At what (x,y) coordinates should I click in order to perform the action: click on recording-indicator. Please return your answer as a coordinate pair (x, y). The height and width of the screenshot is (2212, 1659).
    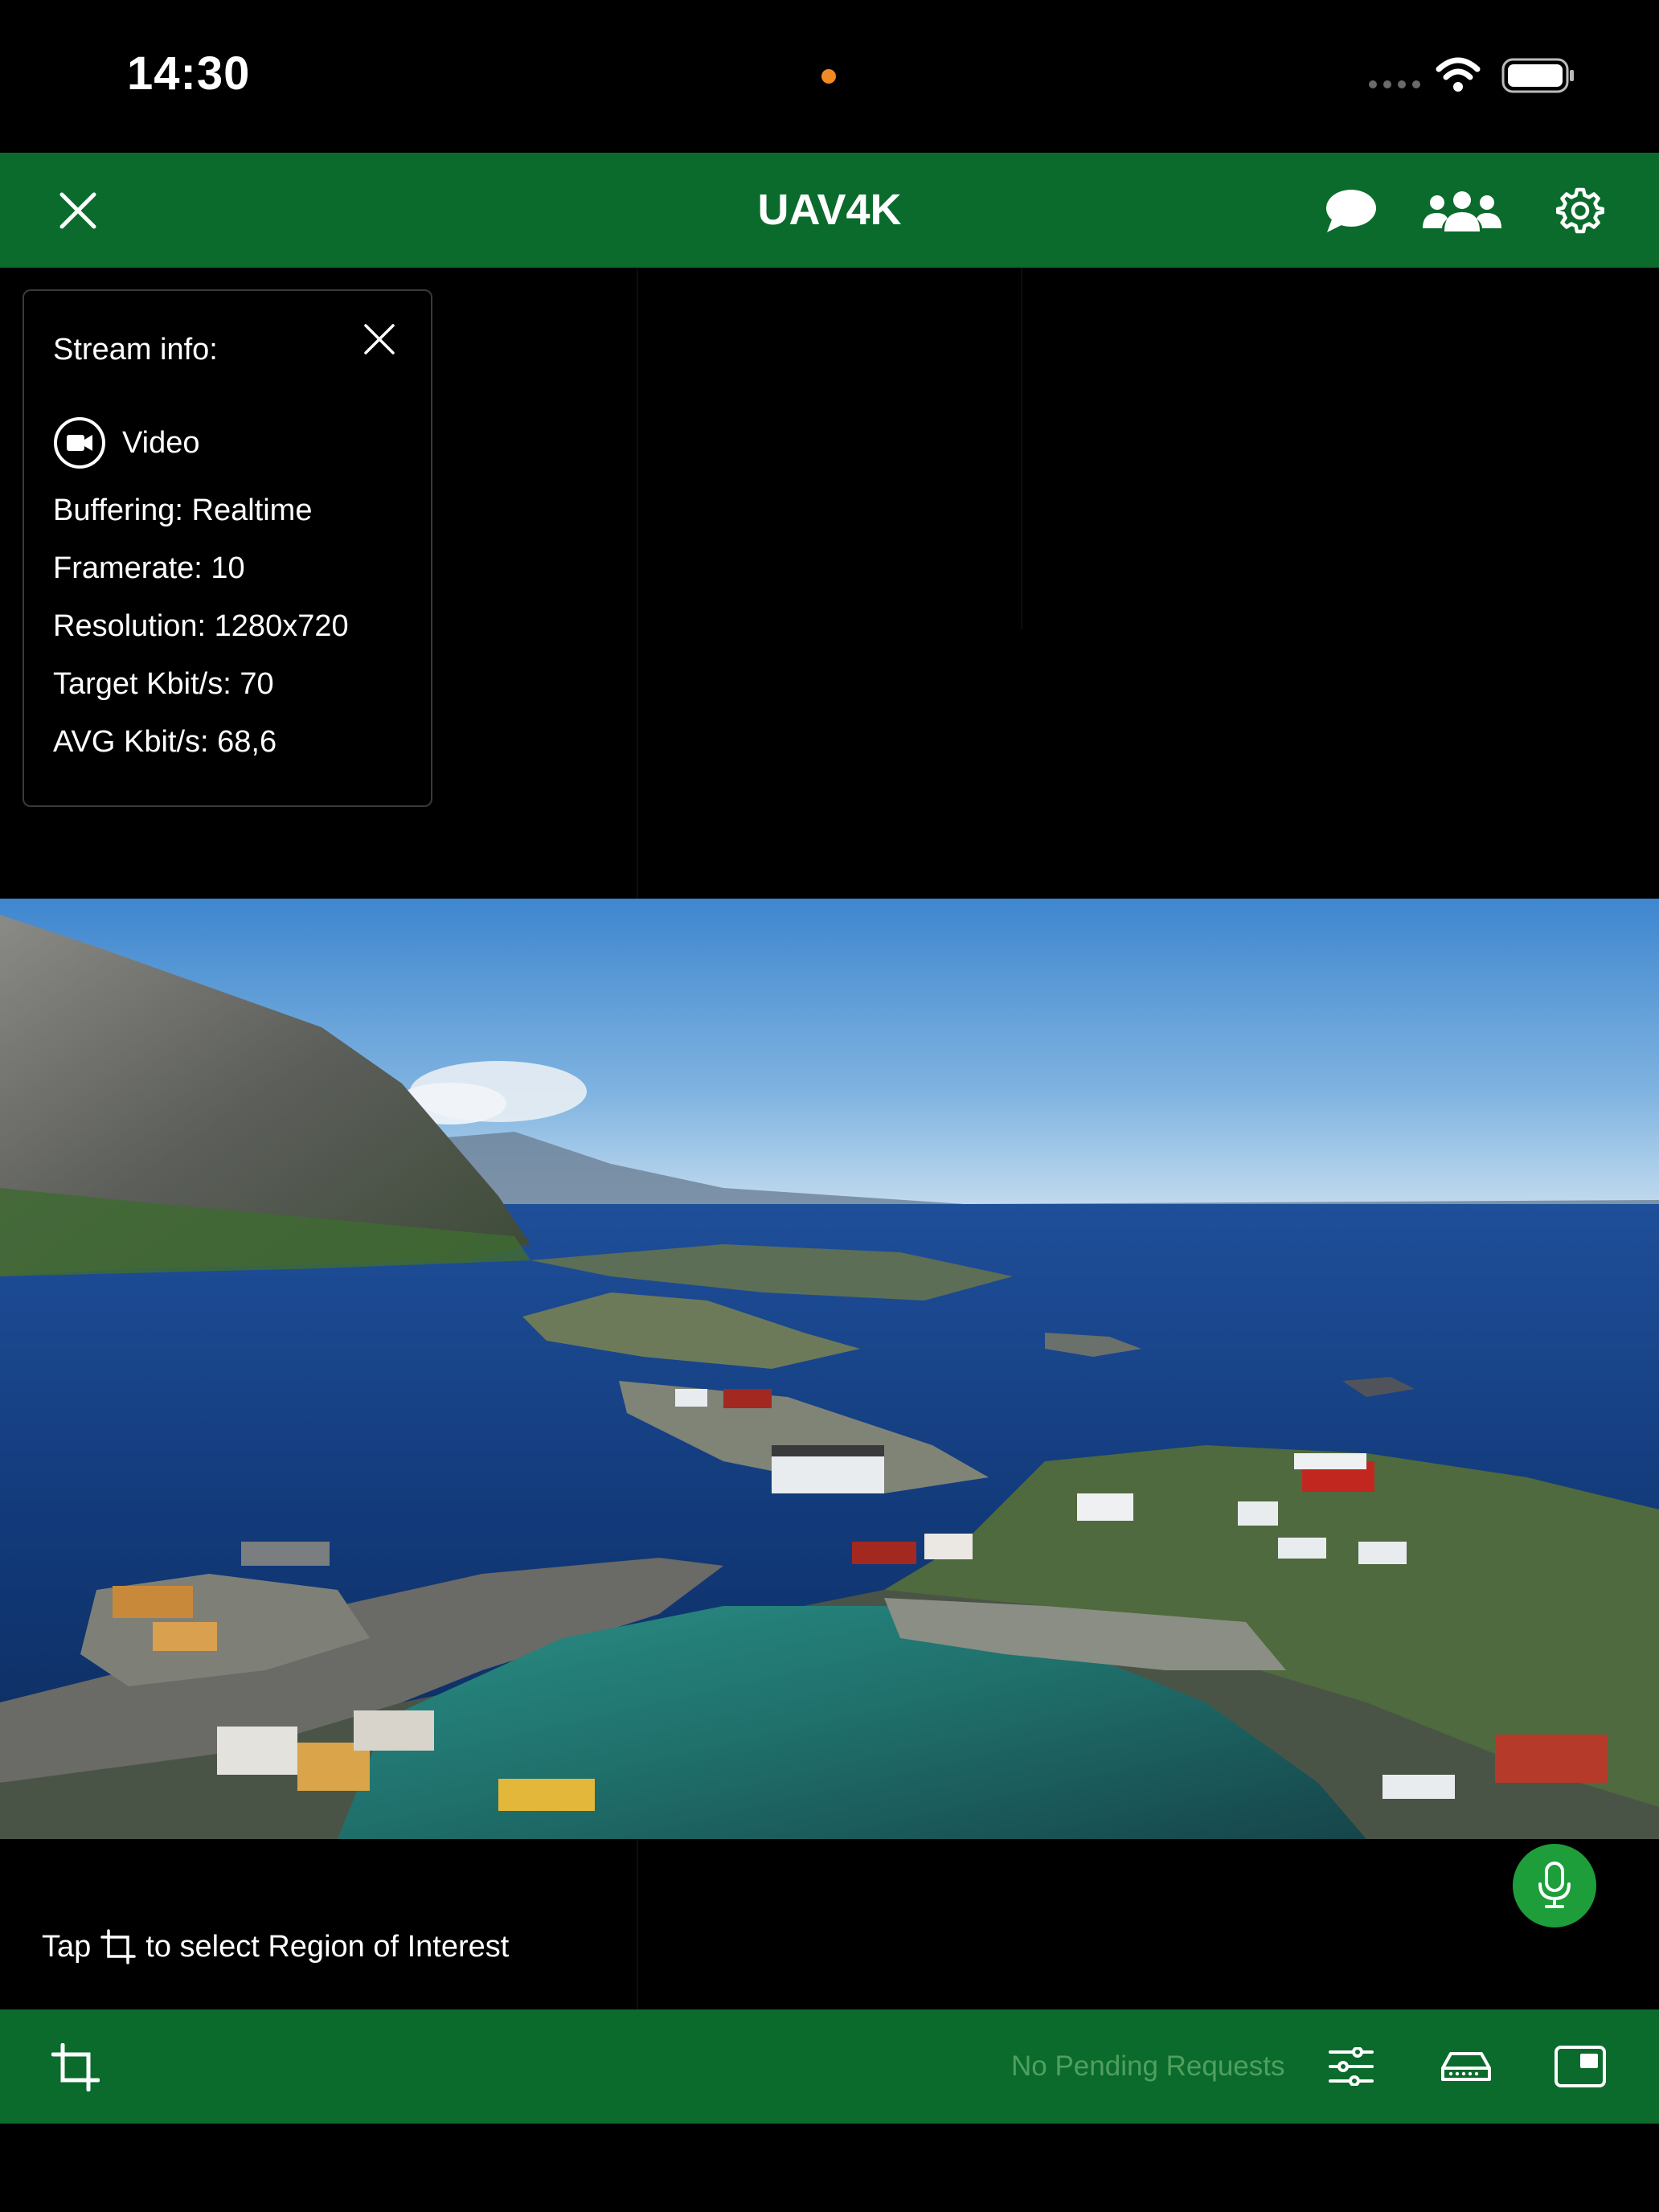
    Looking at the image, I should click on (828, 76).